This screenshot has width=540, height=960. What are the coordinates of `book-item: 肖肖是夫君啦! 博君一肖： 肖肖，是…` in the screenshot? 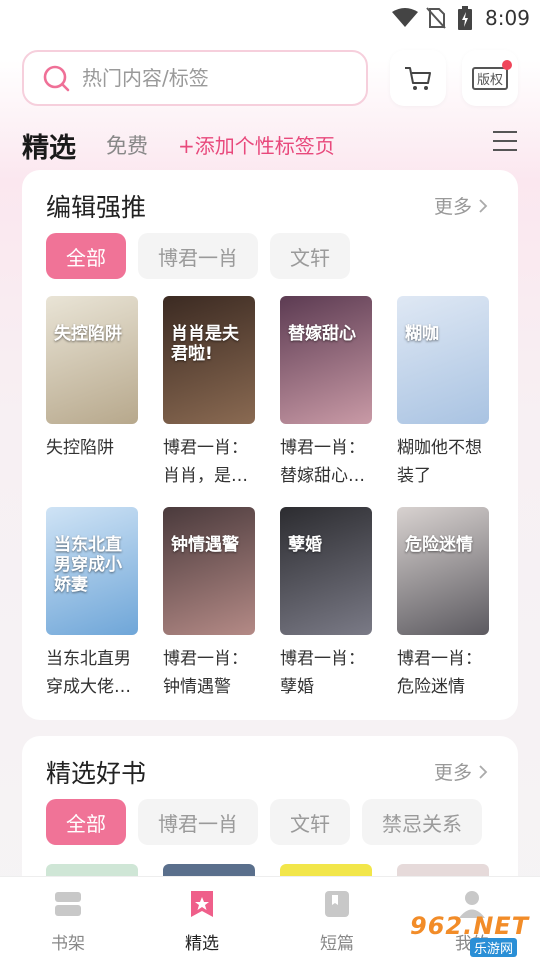 It's located at (209, 393).